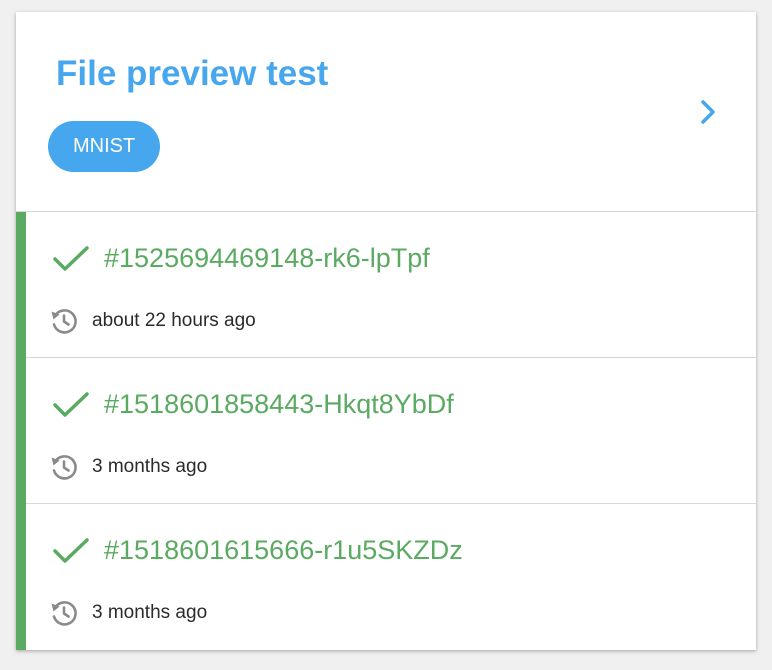  What do you see at coordinates (283, 550) in the screenshot?
I see `run-id-link: #1518601615666-r1u5SKZDz` at bounding box center [283, 550].